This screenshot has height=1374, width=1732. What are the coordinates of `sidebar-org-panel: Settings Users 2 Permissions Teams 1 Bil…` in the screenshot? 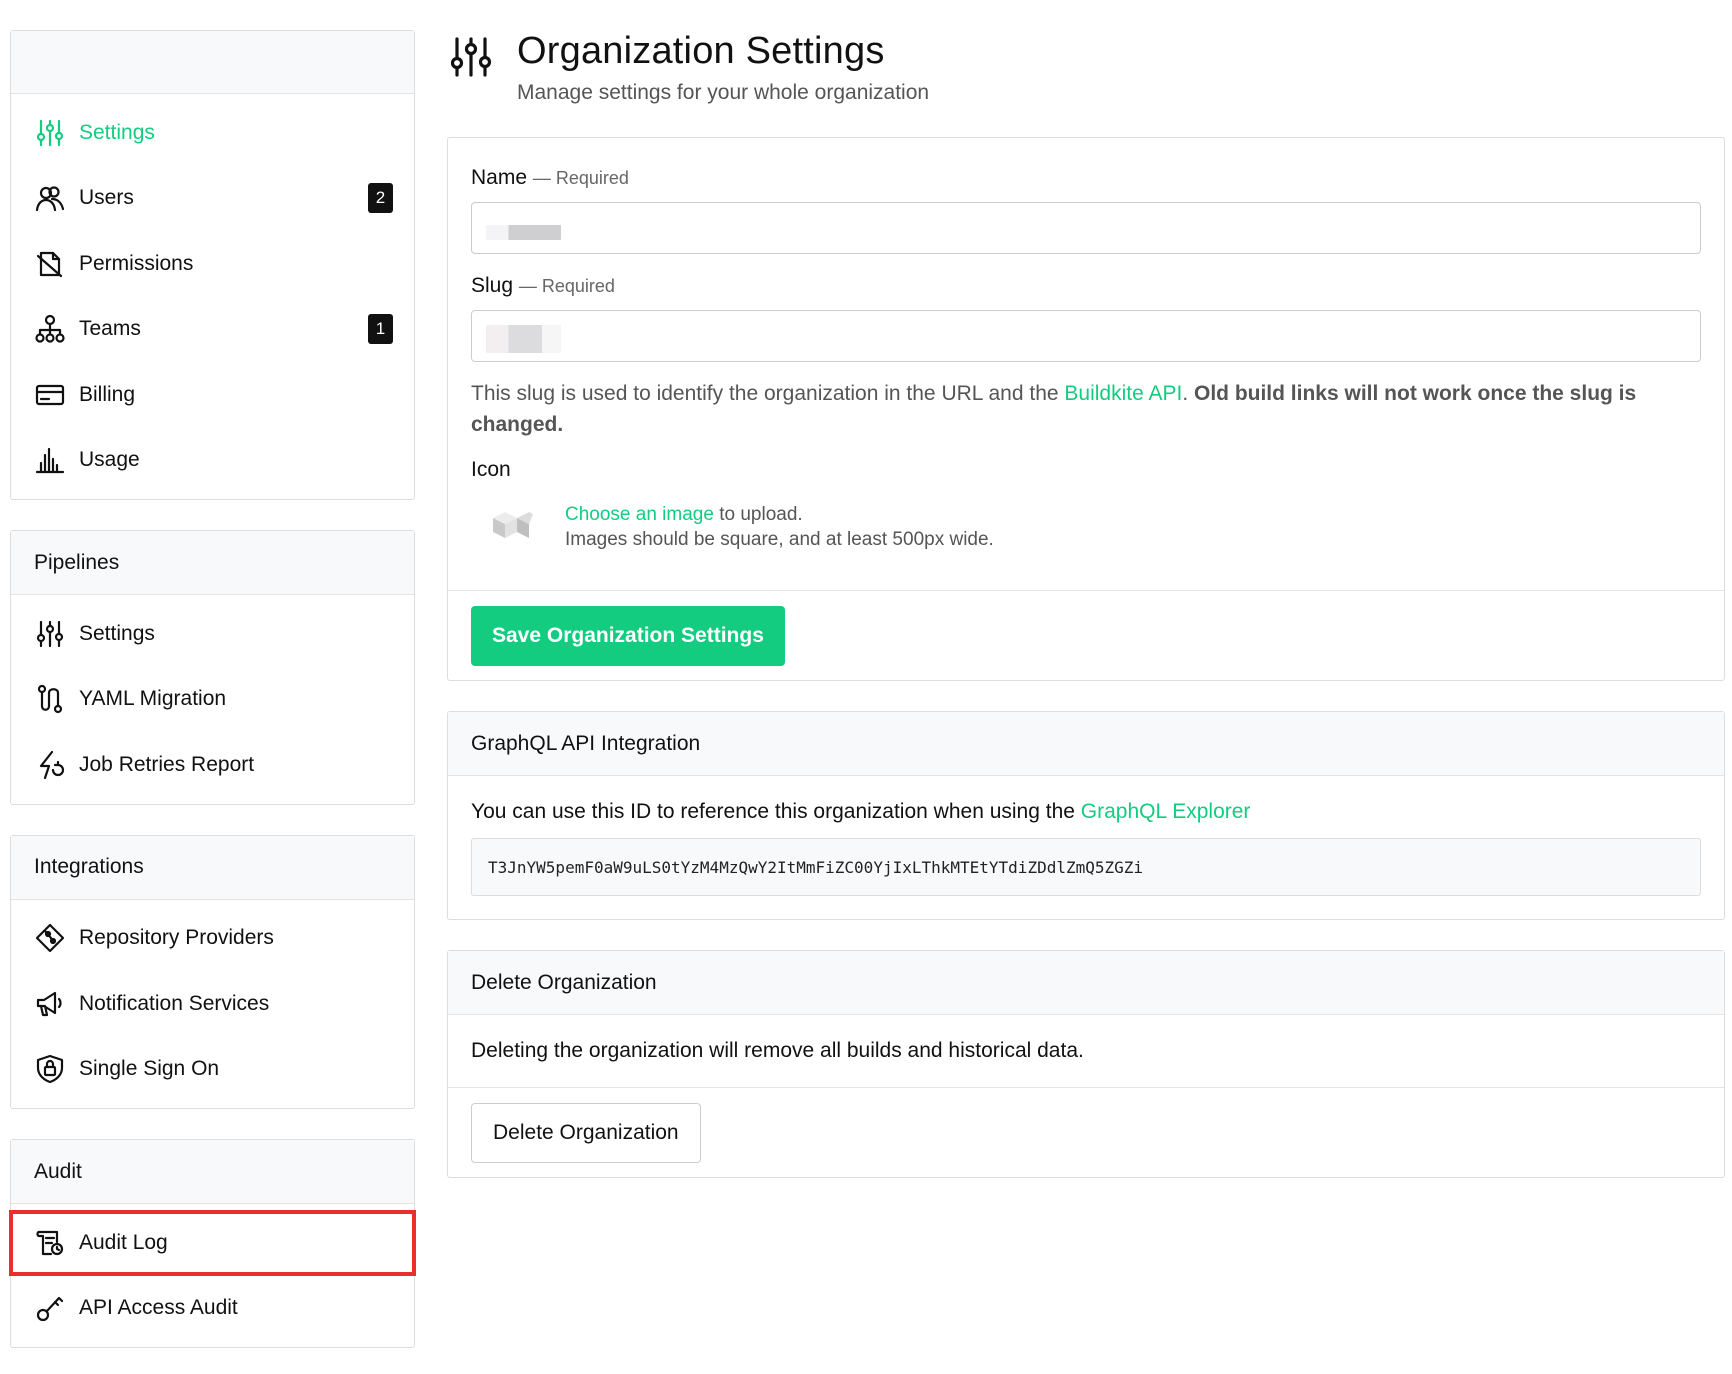 It's located at (212, 265).